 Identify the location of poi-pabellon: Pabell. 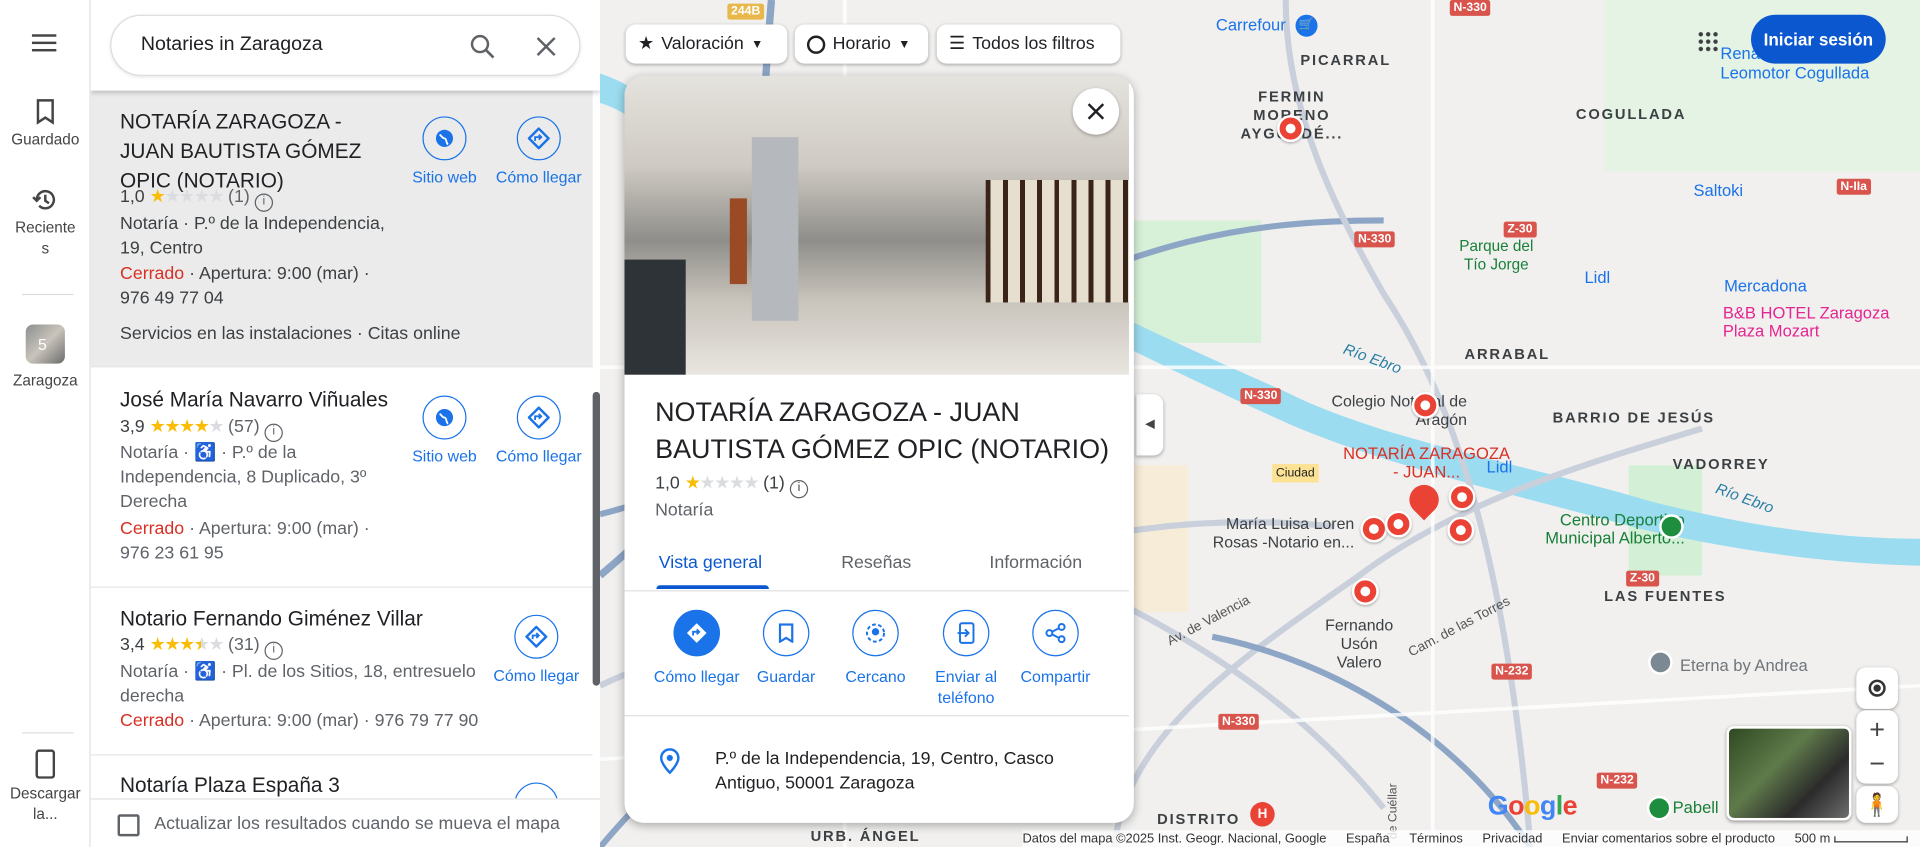
(1696, 807).